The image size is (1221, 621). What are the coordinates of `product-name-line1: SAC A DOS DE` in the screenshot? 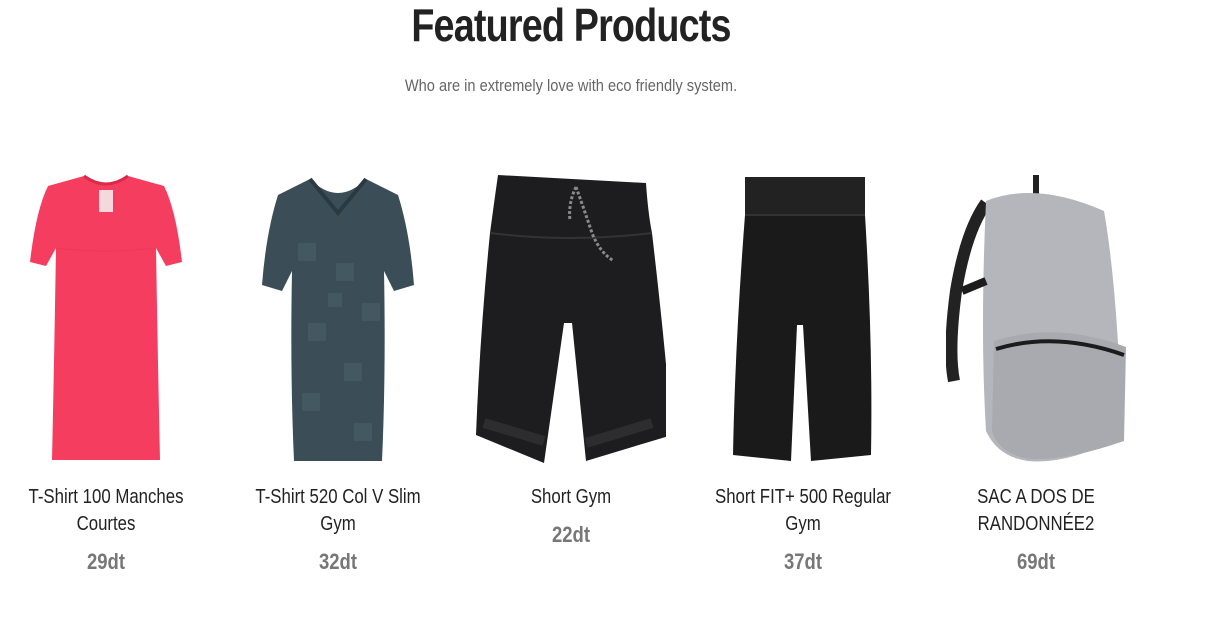 It's located at (1036, 497).